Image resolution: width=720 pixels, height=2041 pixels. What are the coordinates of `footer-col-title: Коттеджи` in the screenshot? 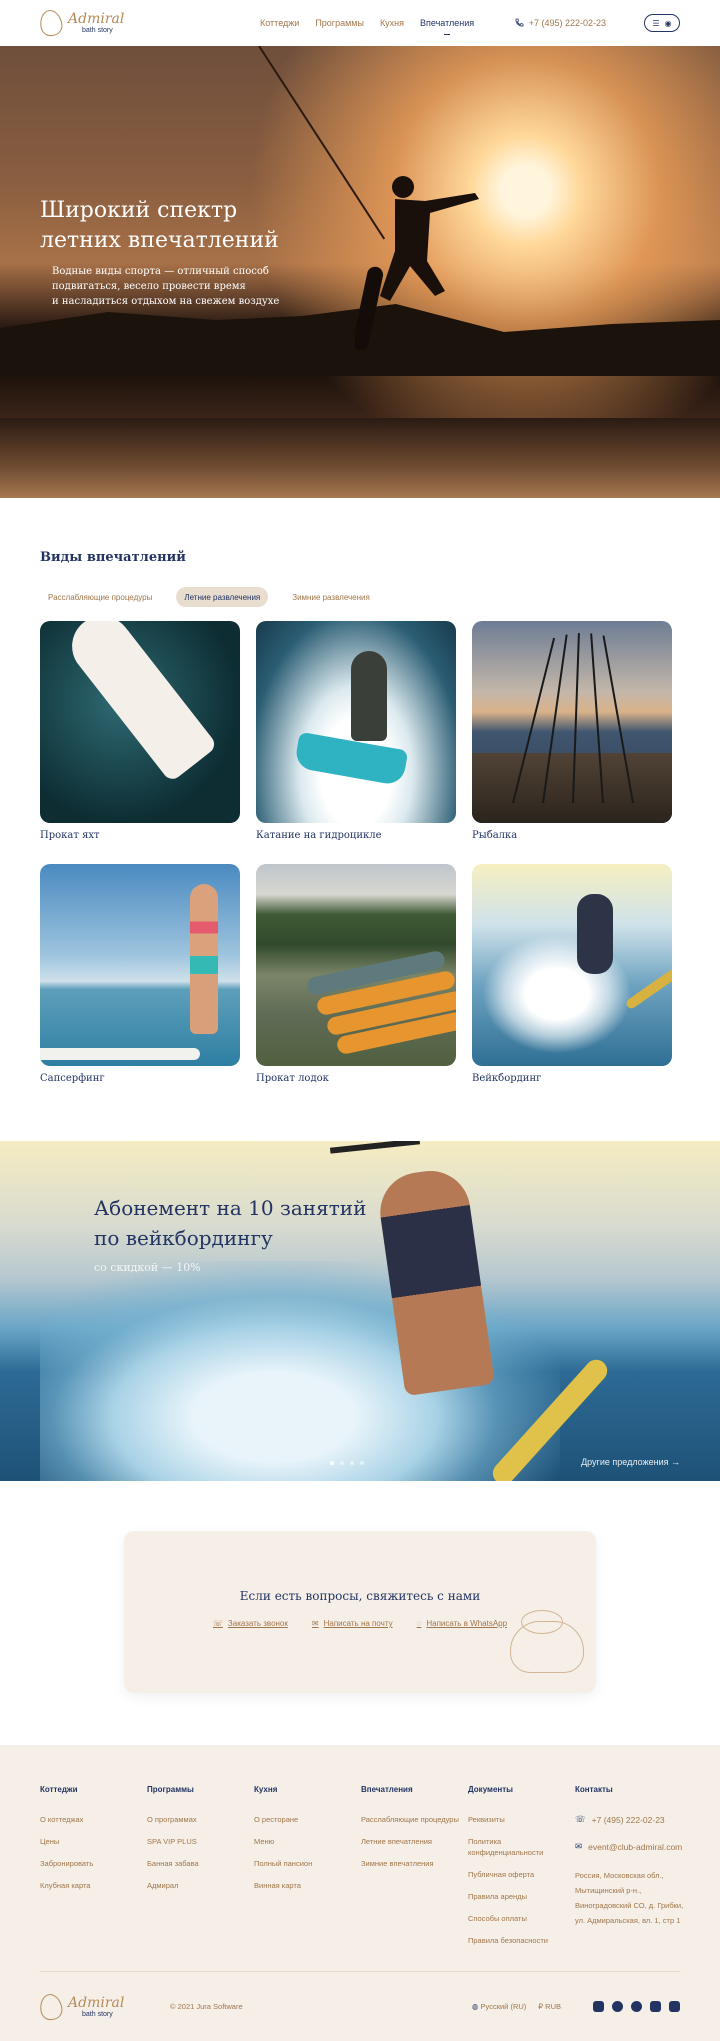 It's located at (59, 1789).